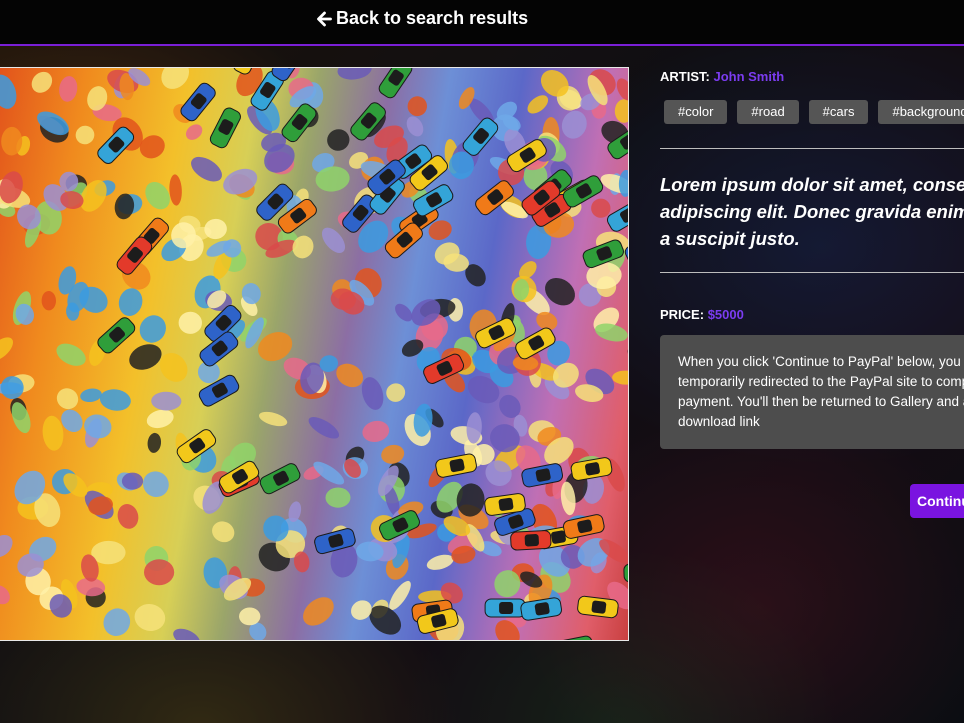 Image resolution: width=964 pixels, height=723 pixels. I want to click on artist-label: ARTIST:, so click(685, 76).